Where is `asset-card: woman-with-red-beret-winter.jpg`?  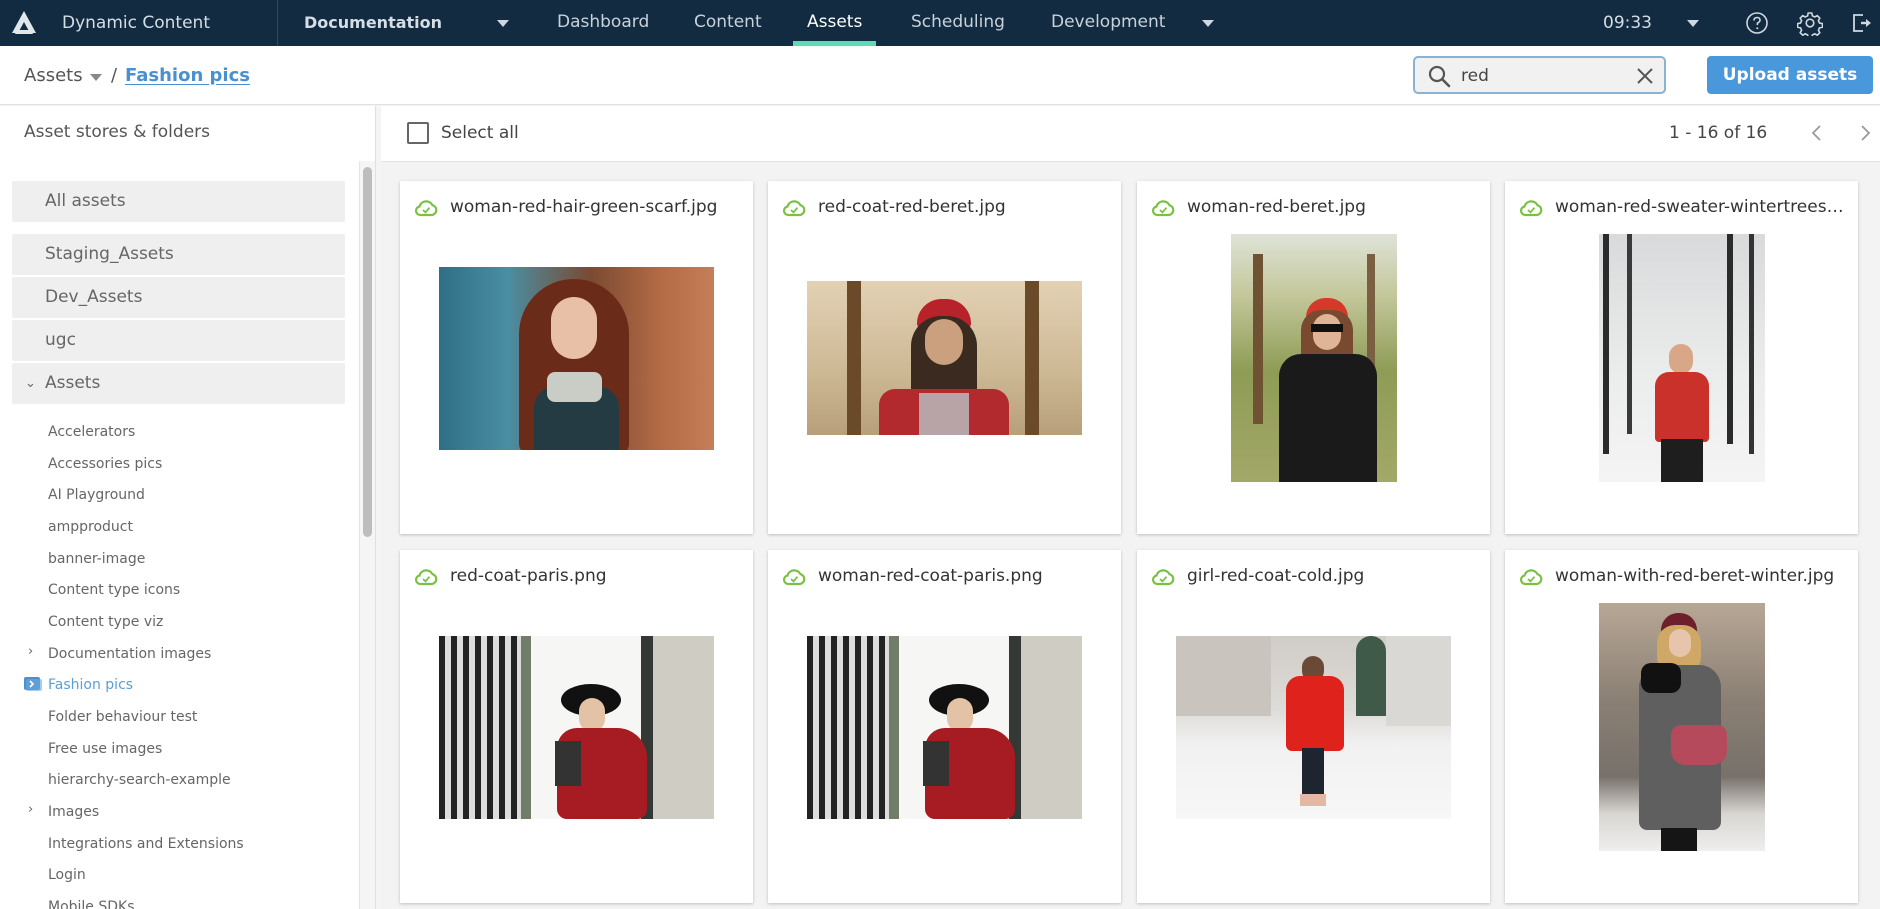
asset-card: woman-with-red-beret-winter.jpg is located at coordinates (1681, 726).